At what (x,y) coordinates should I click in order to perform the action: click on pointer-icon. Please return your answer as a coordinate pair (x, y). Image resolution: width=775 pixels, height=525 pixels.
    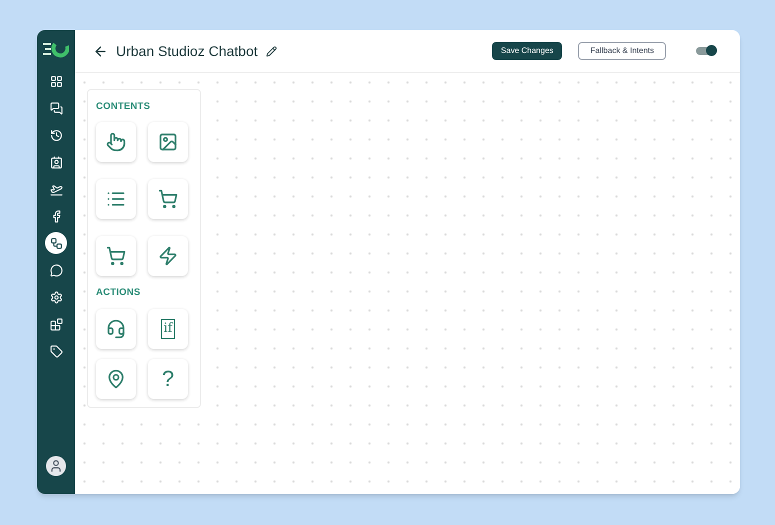
    Looking at the image, I should click on (116, 142).